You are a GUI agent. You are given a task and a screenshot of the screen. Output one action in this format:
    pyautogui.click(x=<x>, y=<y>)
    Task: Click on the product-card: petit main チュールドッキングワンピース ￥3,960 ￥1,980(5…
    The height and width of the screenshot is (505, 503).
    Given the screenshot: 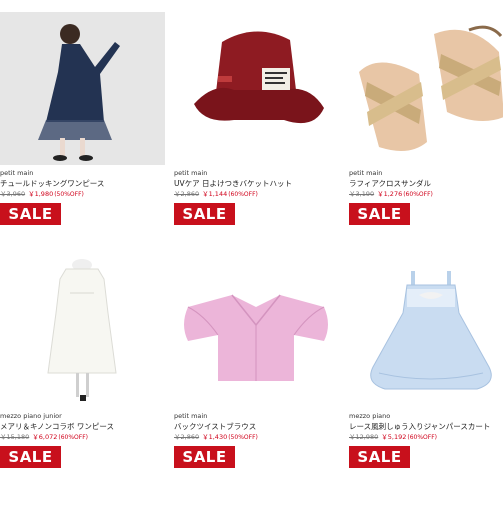 What is the action you would take?
    pyautogui.click(x=82, y=118)
    